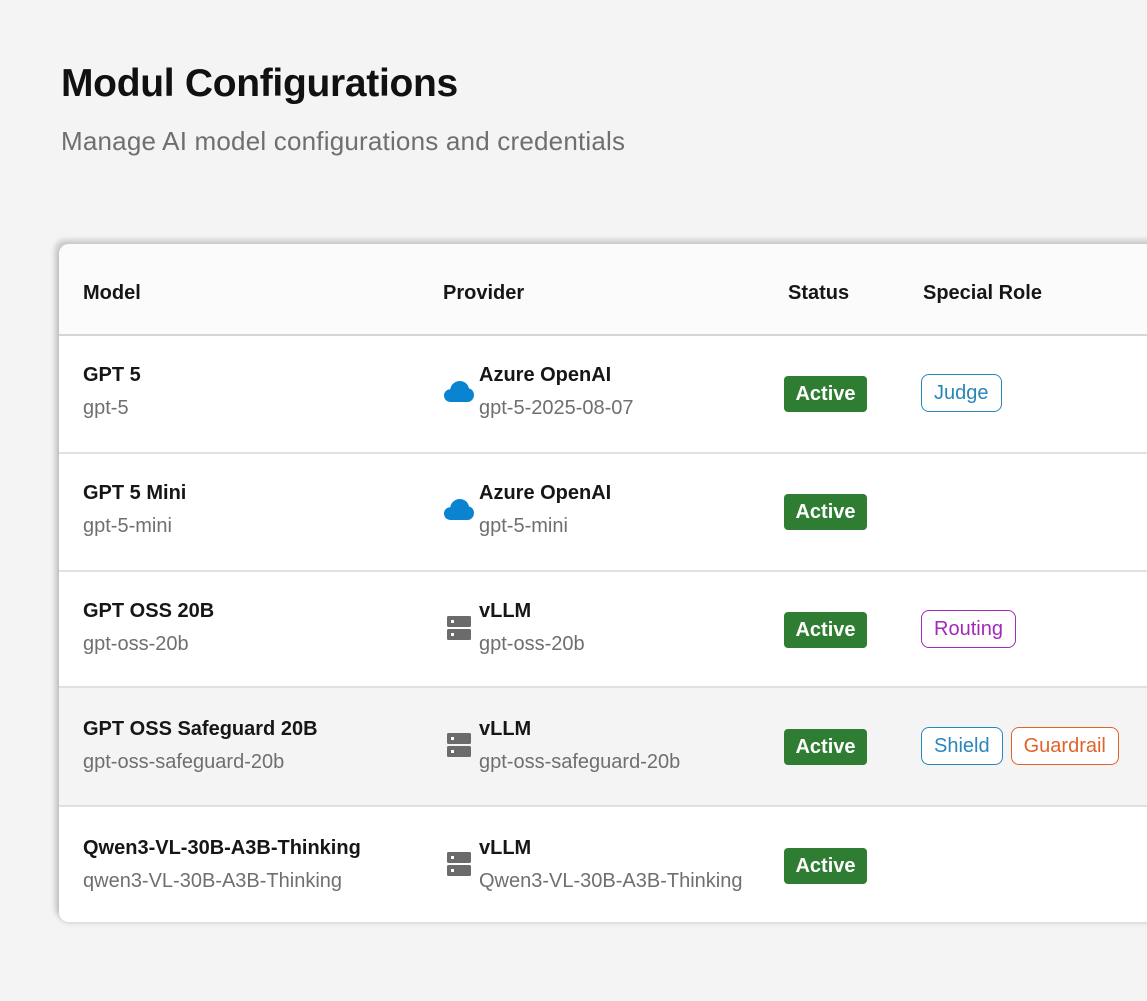 The width and height of the screenshot is (1147, 1001). What do you see at coordinates (603, 290) in the screenshot?
I see `table-header: Model Provider Status Special Role` at bounding box center [603, 290].